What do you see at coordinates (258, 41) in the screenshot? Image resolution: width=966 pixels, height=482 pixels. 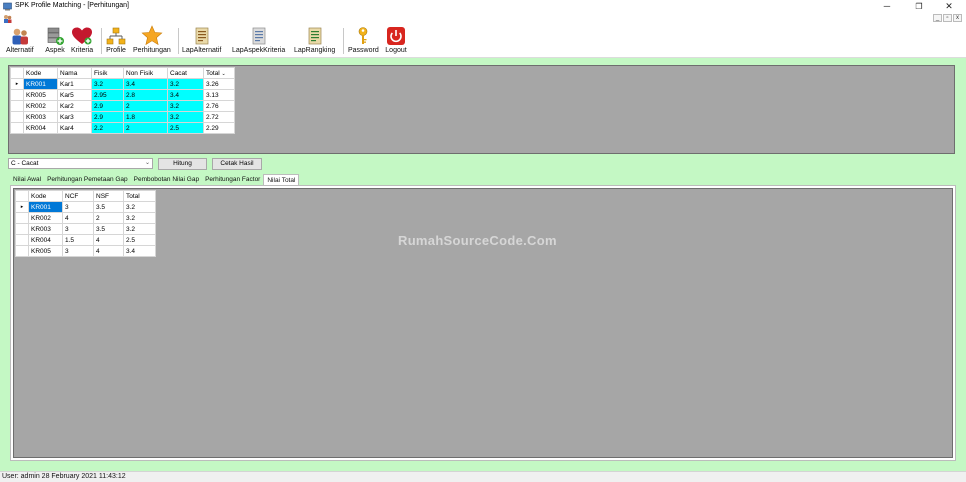 I see `toolbar-lapaspekkriteria-button: LapAspekKriteria` at bounding box center [258, 41].